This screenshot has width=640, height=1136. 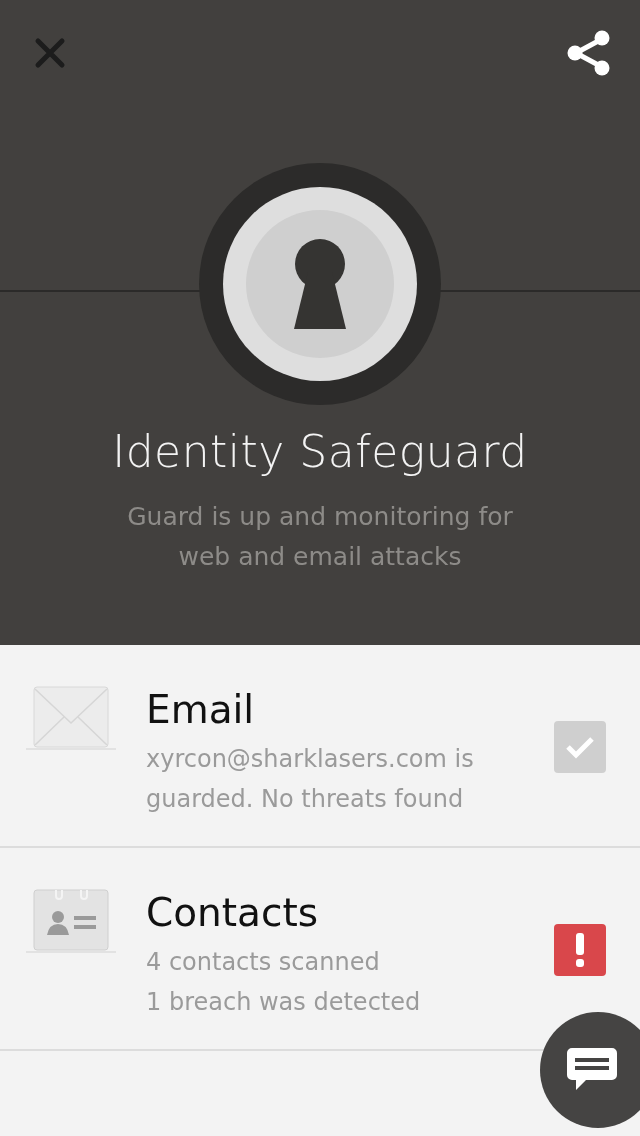 What do you see at coordinates (71, 921) in the screenshot?
I see `contact-card-icon` at bounding box center [71, 921].